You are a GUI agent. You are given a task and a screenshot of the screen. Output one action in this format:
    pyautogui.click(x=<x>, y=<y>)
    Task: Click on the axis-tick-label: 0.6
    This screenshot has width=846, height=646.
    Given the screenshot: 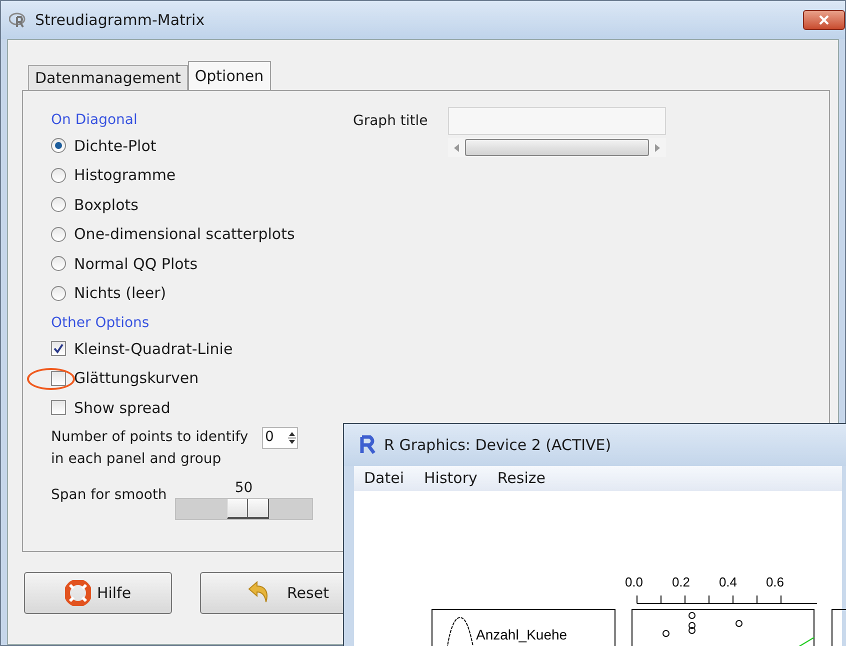 What is the action you would take?
    pyautogui.click(x=775, y=582)
    